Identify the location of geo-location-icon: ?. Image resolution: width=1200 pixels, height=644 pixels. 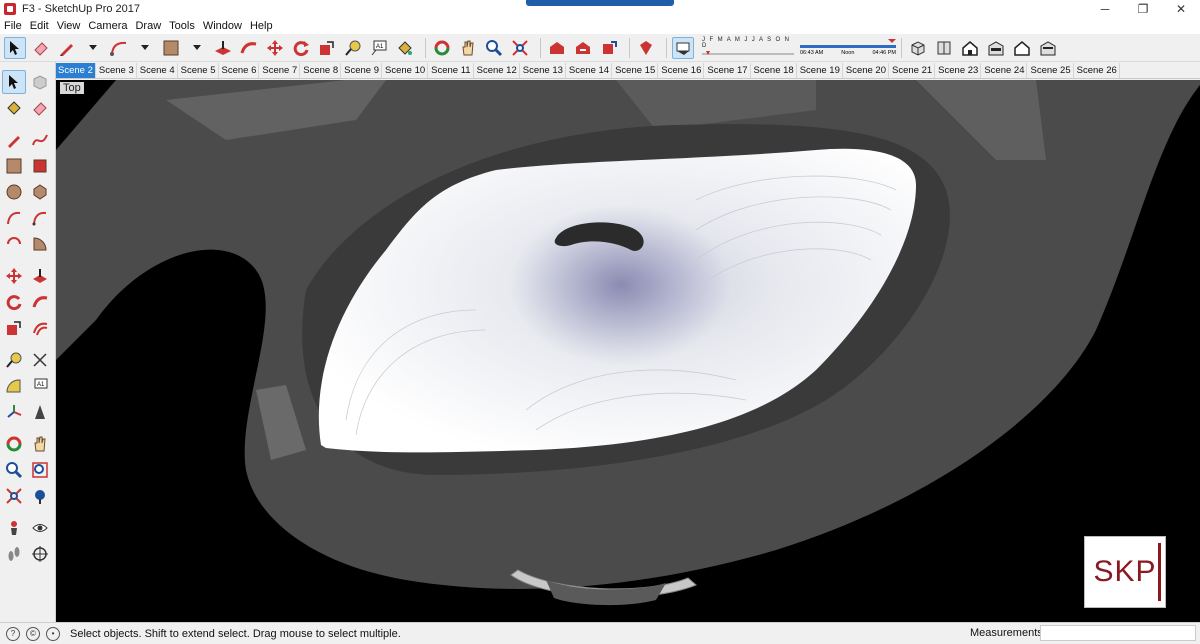
(13, 633).